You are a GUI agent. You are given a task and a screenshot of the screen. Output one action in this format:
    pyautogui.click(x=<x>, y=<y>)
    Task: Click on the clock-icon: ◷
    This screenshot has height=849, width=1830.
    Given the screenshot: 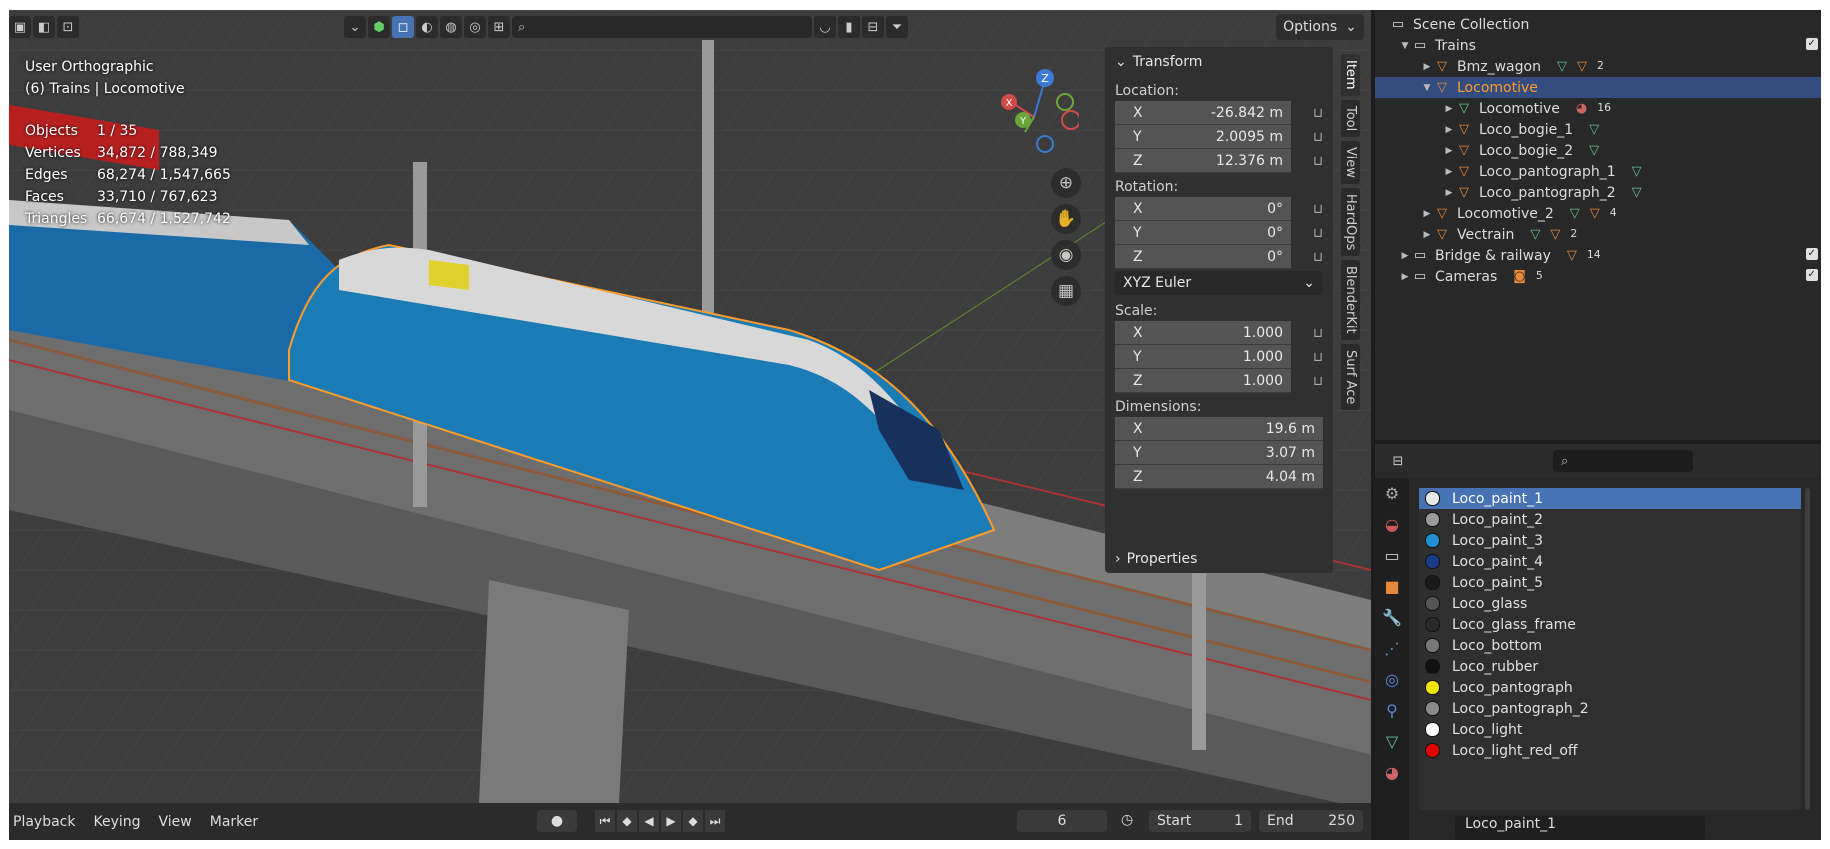 What is the action you would take?
    pyautogui.click(x=1127, y=820)
    